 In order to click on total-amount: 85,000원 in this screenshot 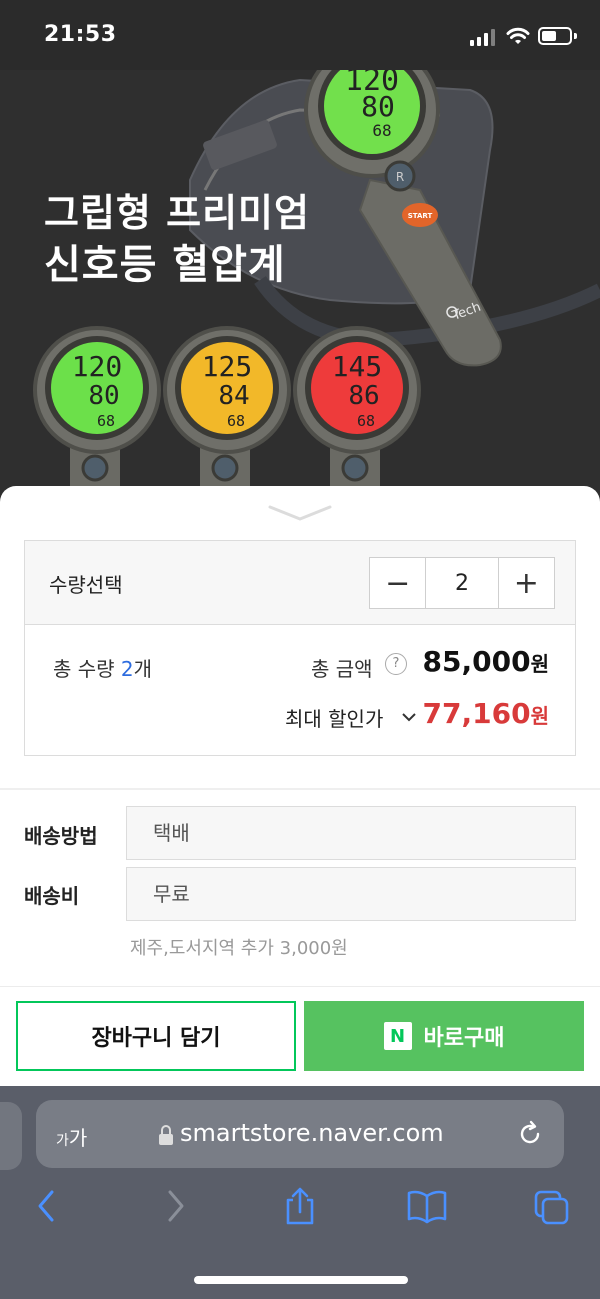, I will do `click(486, 661)`.